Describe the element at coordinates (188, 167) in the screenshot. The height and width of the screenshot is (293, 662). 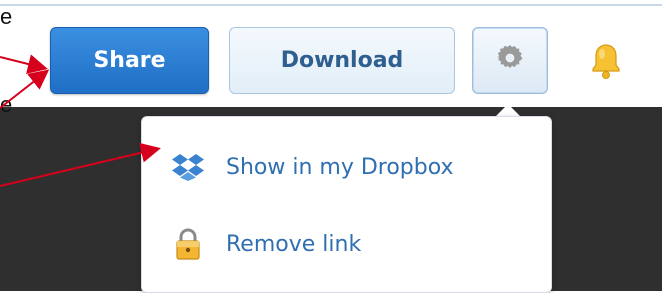
I see `dropbox-icon` at that location.